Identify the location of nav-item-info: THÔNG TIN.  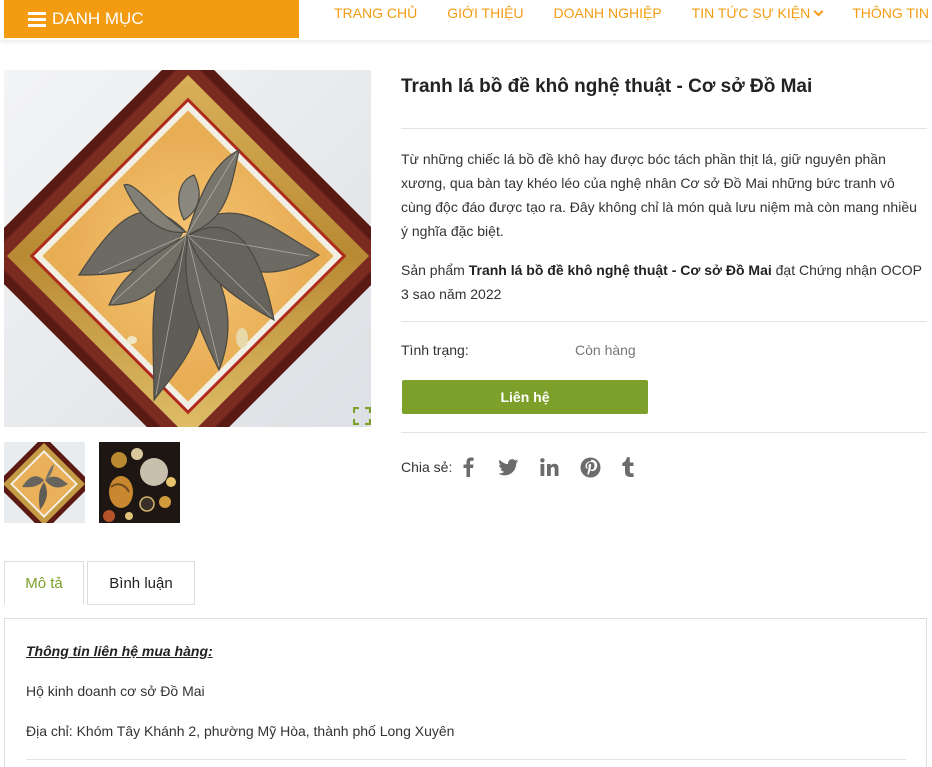
(892, 13).